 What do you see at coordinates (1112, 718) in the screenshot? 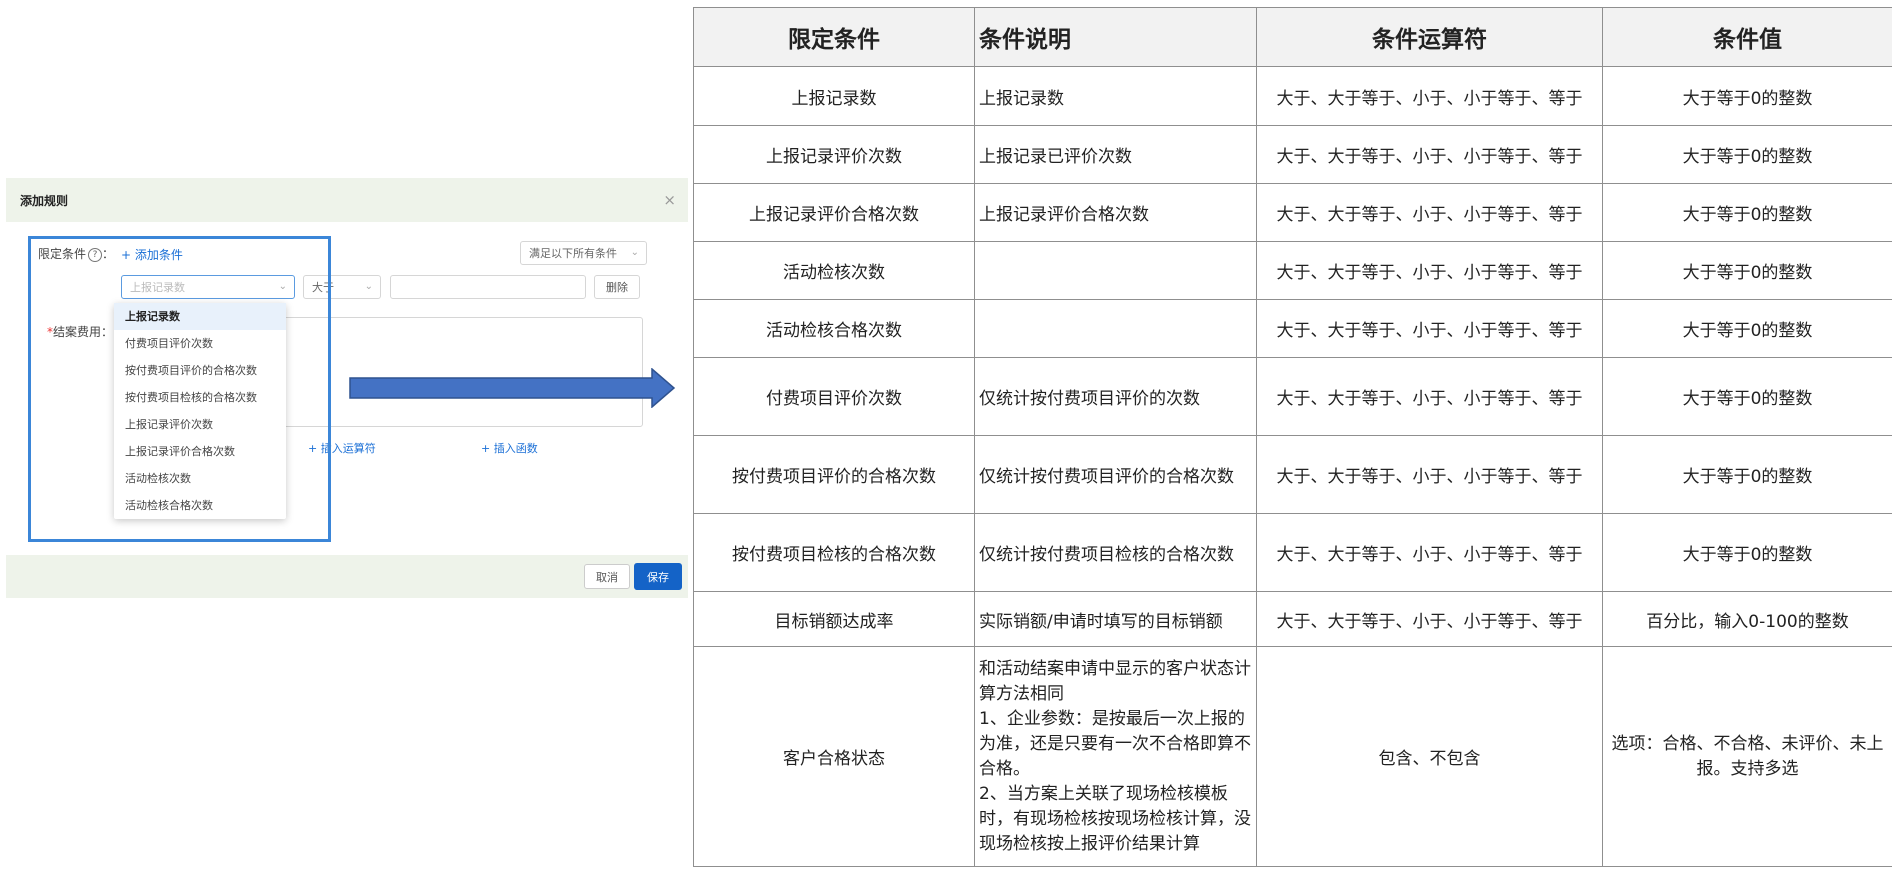
I see `description-line: 1、企业参数：是按最后一次上报的` at bounding box center [1112, 718].